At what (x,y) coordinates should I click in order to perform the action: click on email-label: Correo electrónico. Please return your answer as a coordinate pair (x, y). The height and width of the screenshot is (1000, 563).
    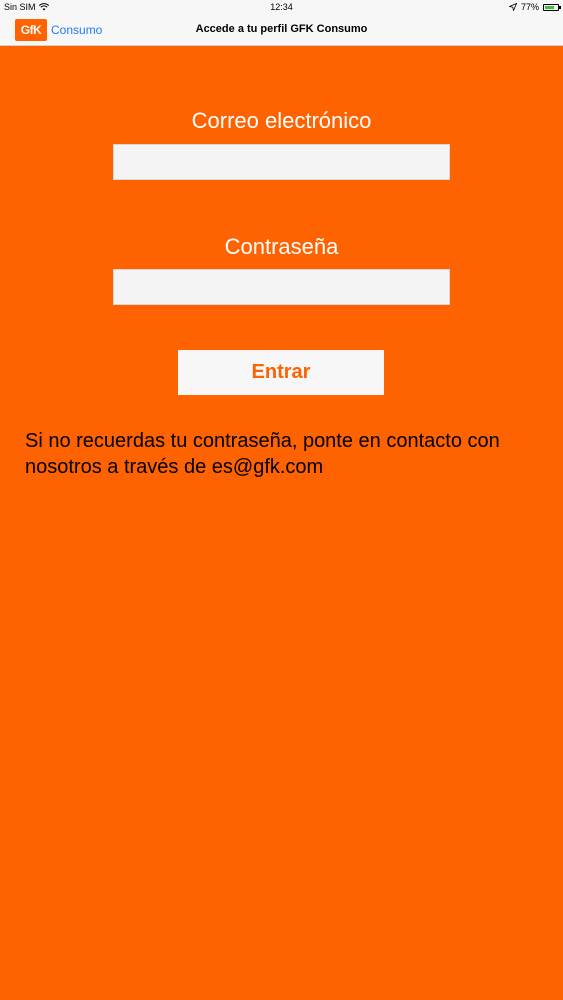
    Looking at the image, I should click on (281, 120).